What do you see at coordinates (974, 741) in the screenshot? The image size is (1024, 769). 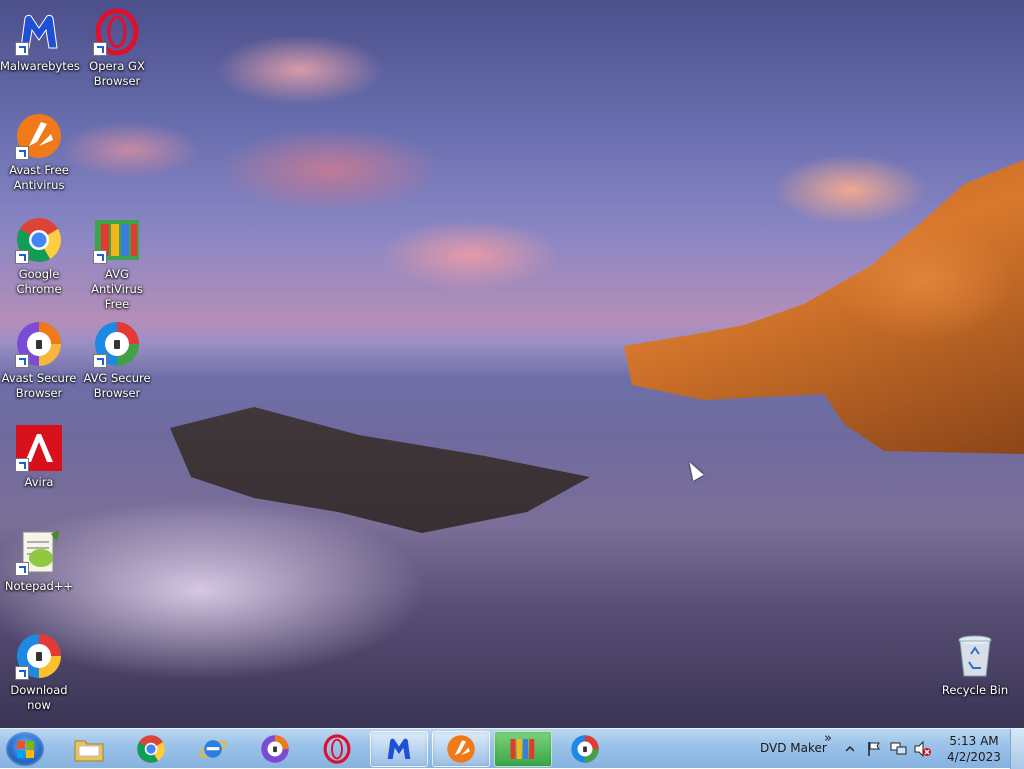 I see `clock-time: 5:13 AM` at bounding box center [974, 741].